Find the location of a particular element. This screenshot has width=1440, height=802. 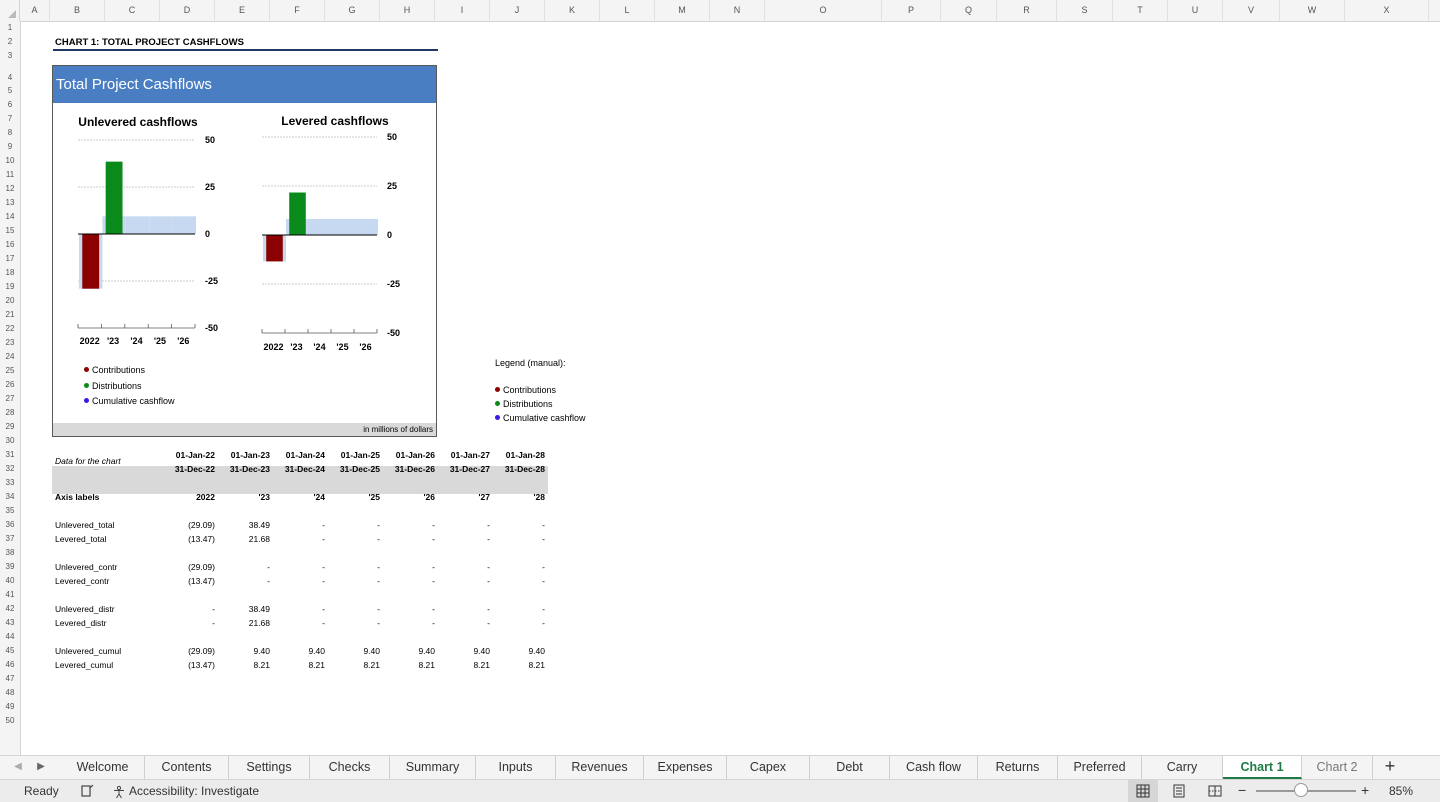

row-header-17: 17 is located at coordinates (10, 259).